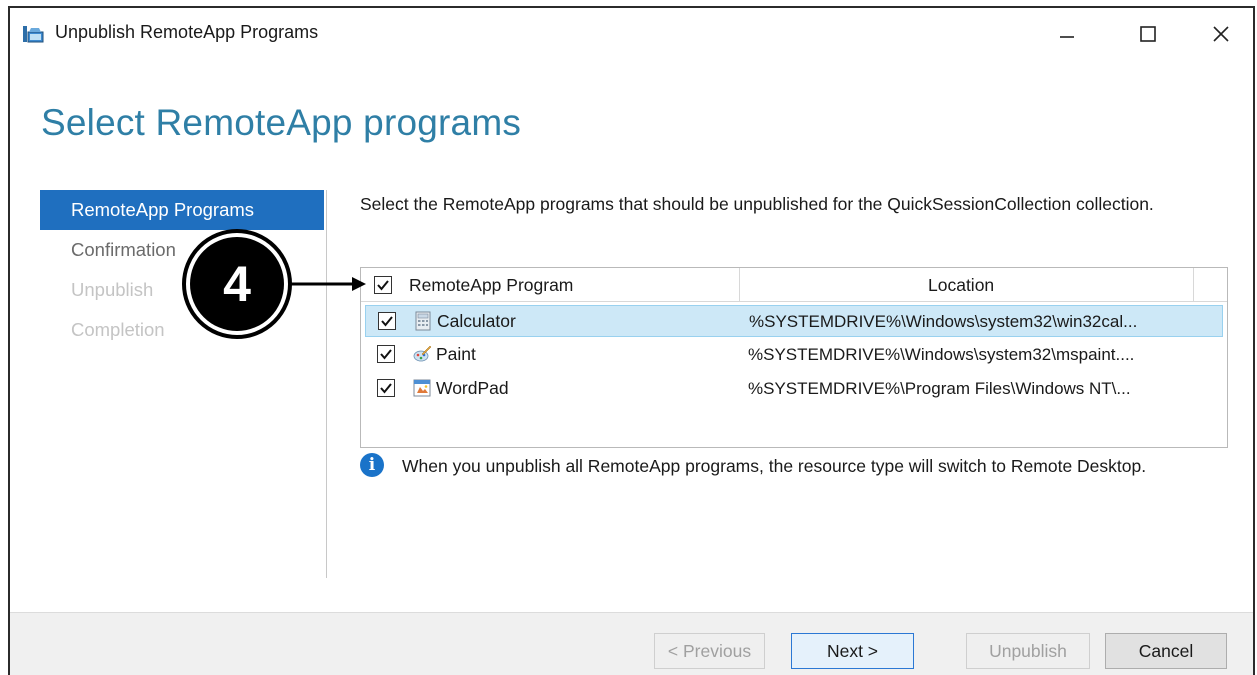  What do you see at coordinates (281, 122) in the screenshot?
I see `page-title: Select RemoteApp programs` at bounding box center [281, 122].